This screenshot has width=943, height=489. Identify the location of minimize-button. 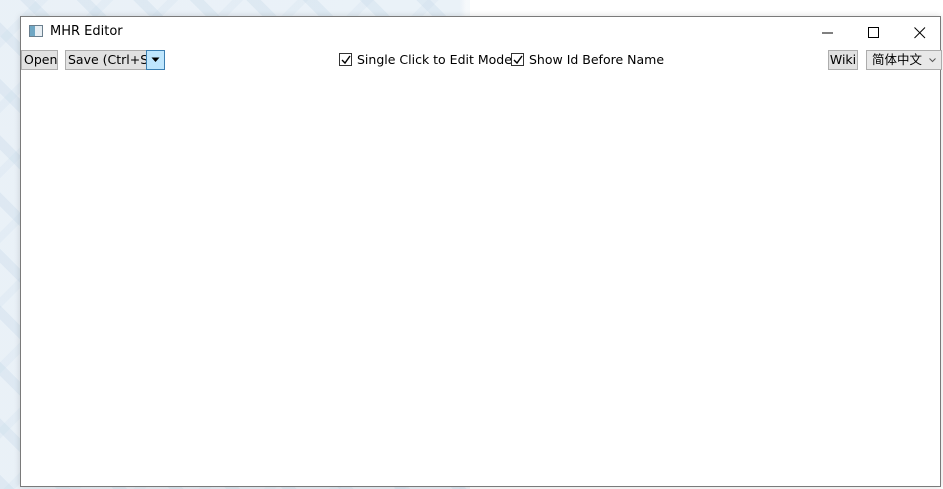
(828, 32).